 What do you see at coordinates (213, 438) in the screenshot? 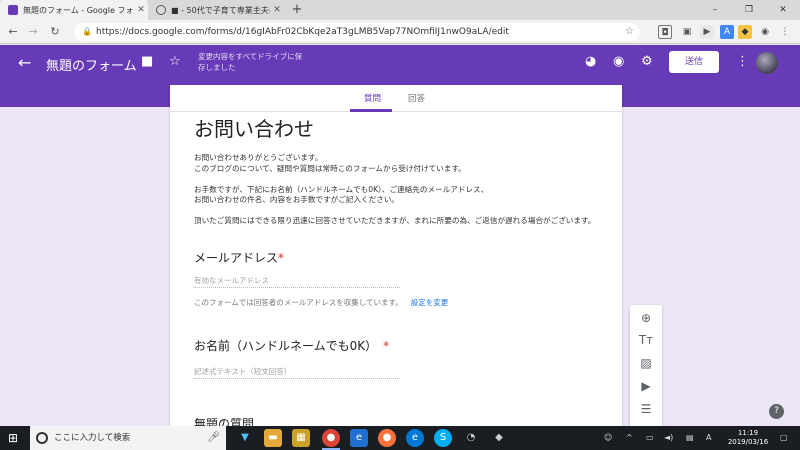
I see `microphone-icon: 🎤︎` at bounding box center [213, 438].